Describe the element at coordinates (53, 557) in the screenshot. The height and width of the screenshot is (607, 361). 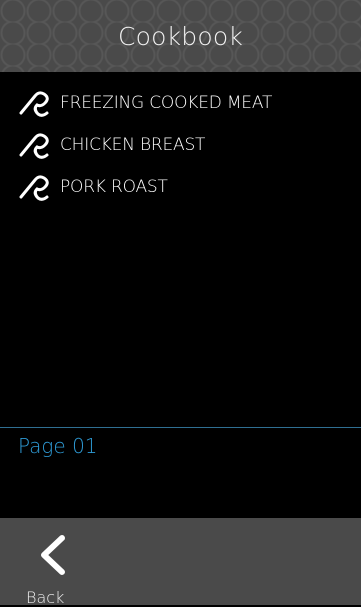
I see `chevron-left-icon` at that location.